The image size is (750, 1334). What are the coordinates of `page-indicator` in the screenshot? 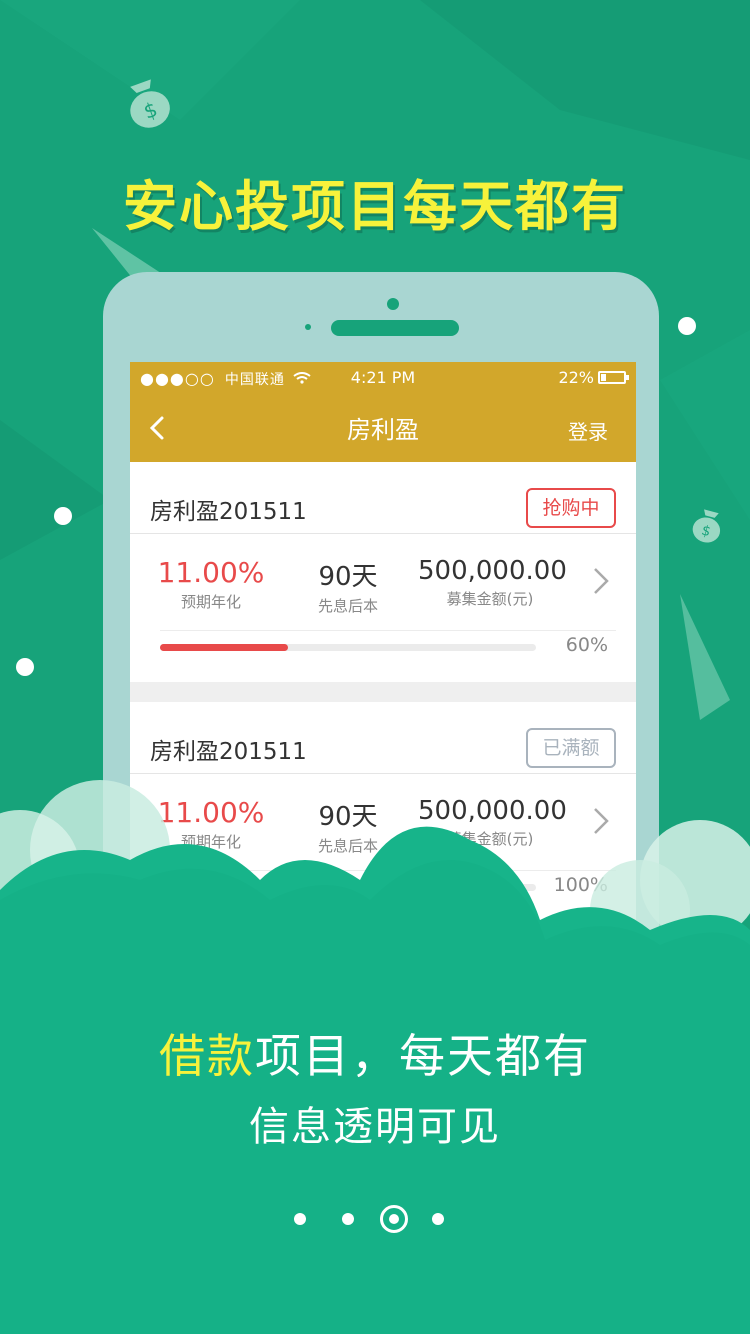 It's located at (375, 1219).